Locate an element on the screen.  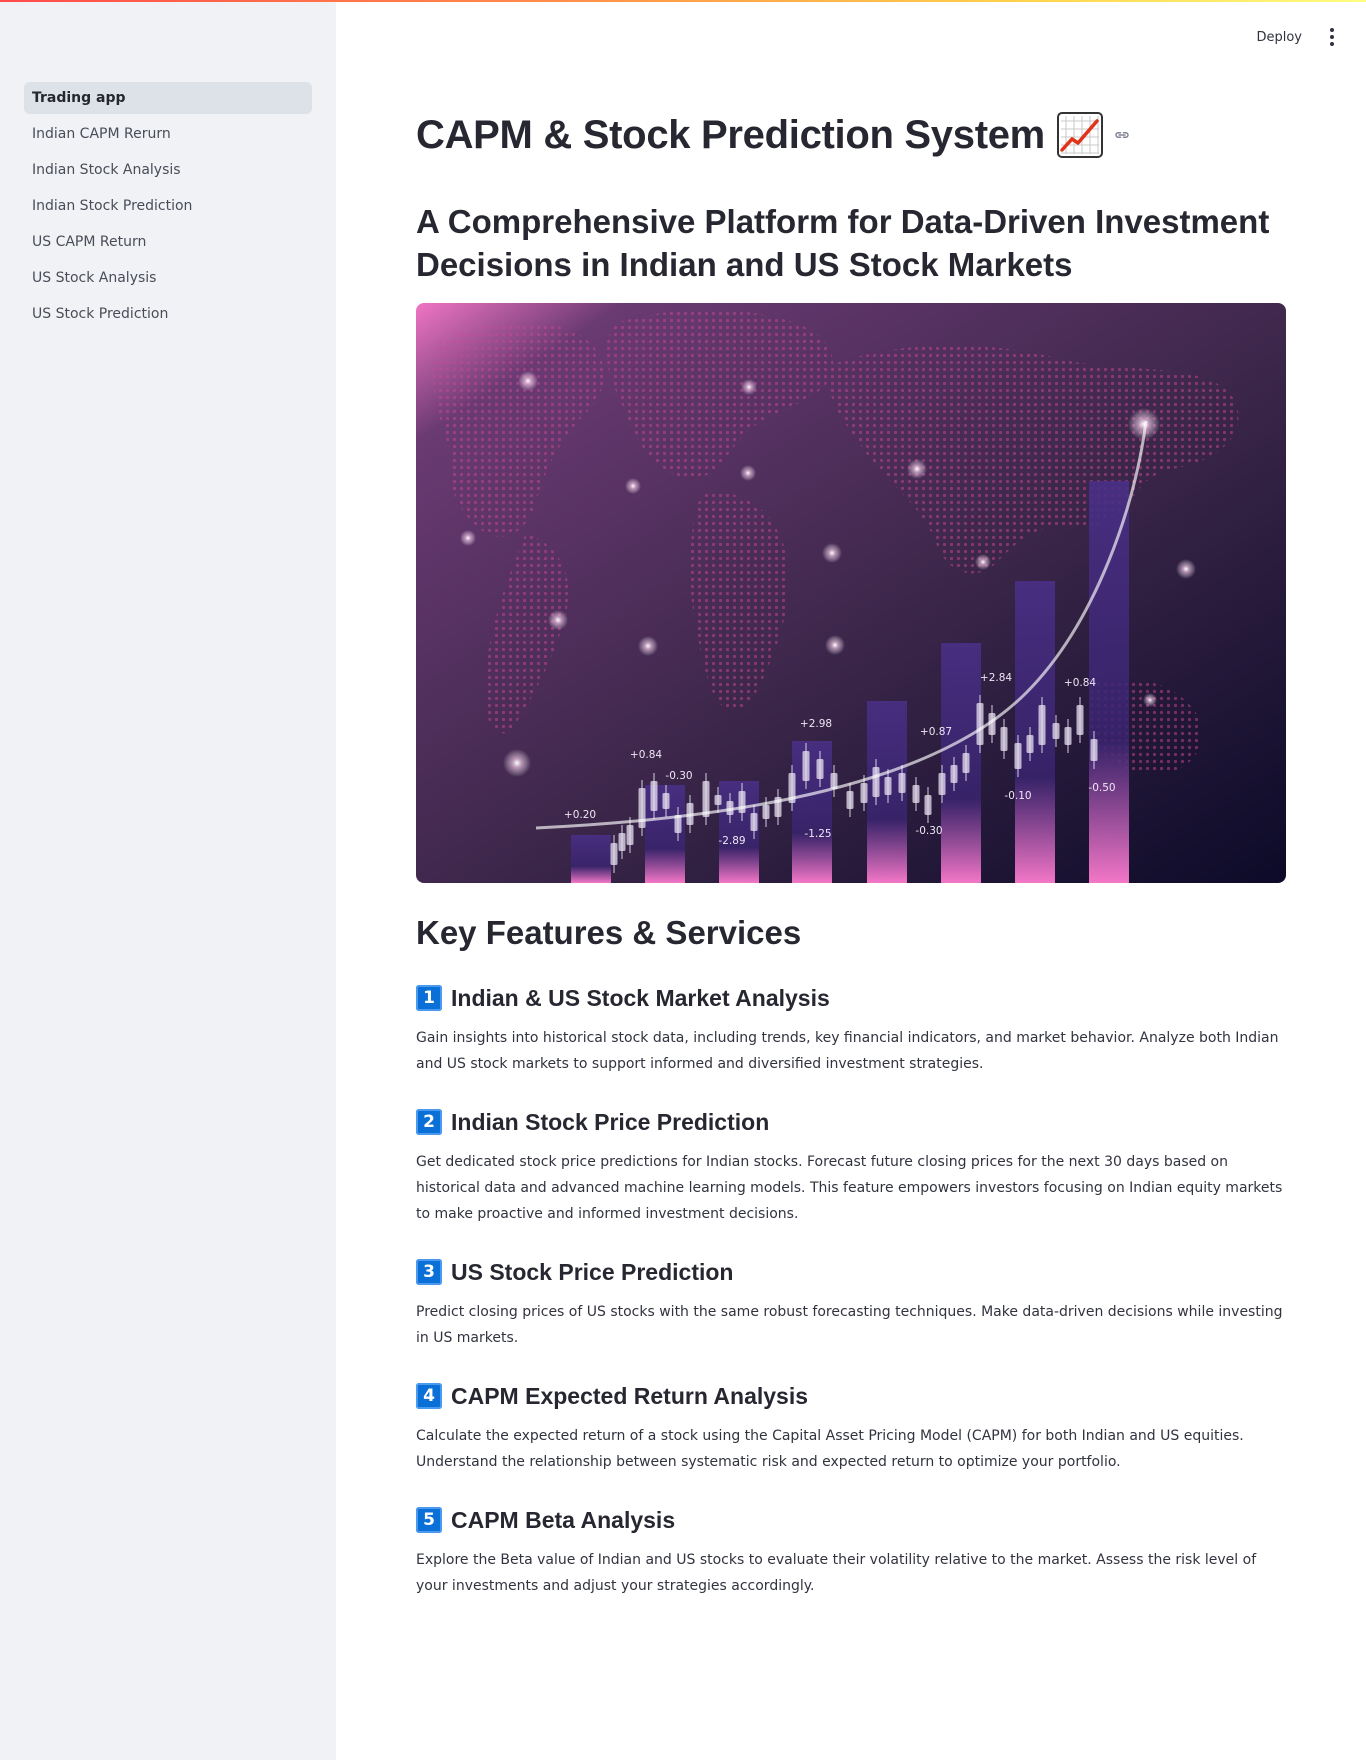
link-icon is located at coordinates (1122, 135).